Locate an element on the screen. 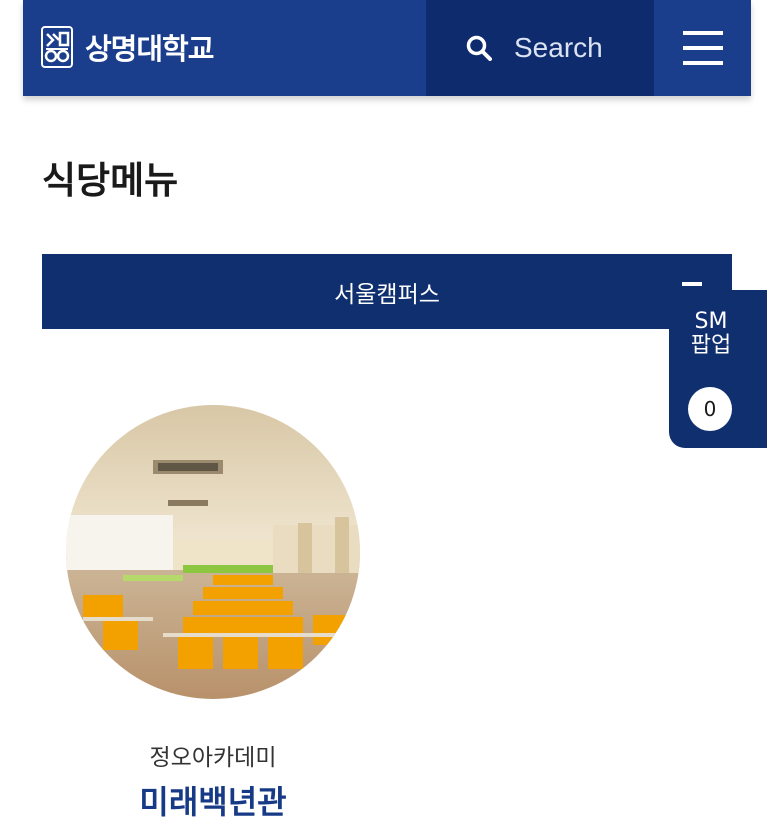 The image size is (767, 823). sm-popup-count-badge: 0 is located at coordinates (710, 409).